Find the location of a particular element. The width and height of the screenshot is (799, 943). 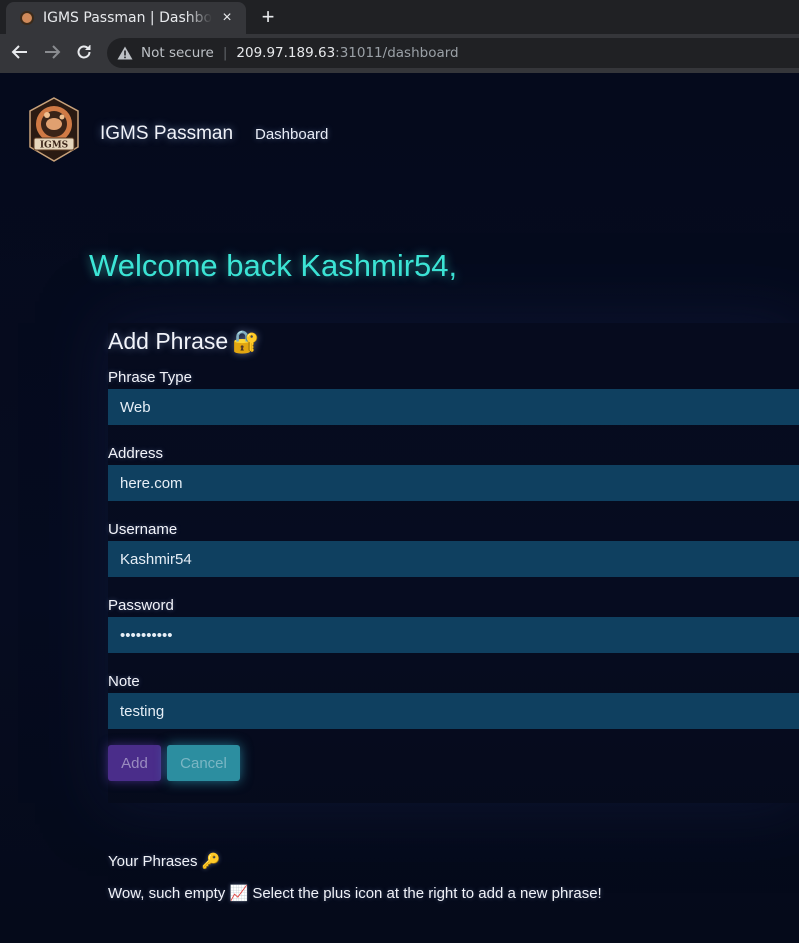

username-label: Username is located at coordinates (143, 529).